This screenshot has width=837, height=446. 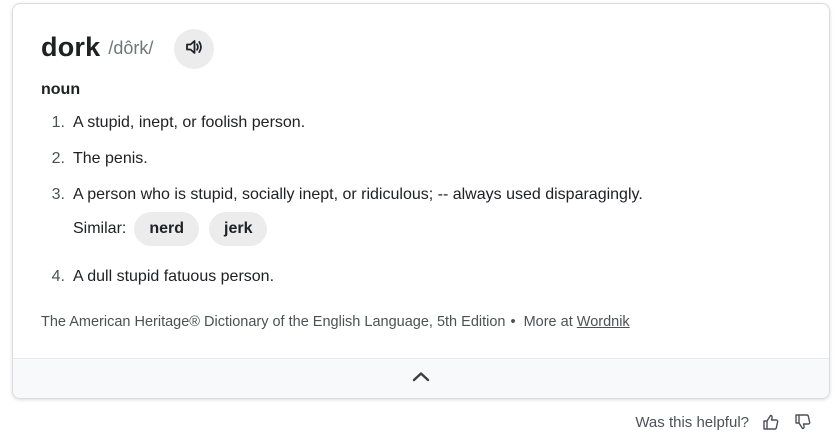 I want to click on feedback-question: Was this helpful?, so click(x=692, y=422).